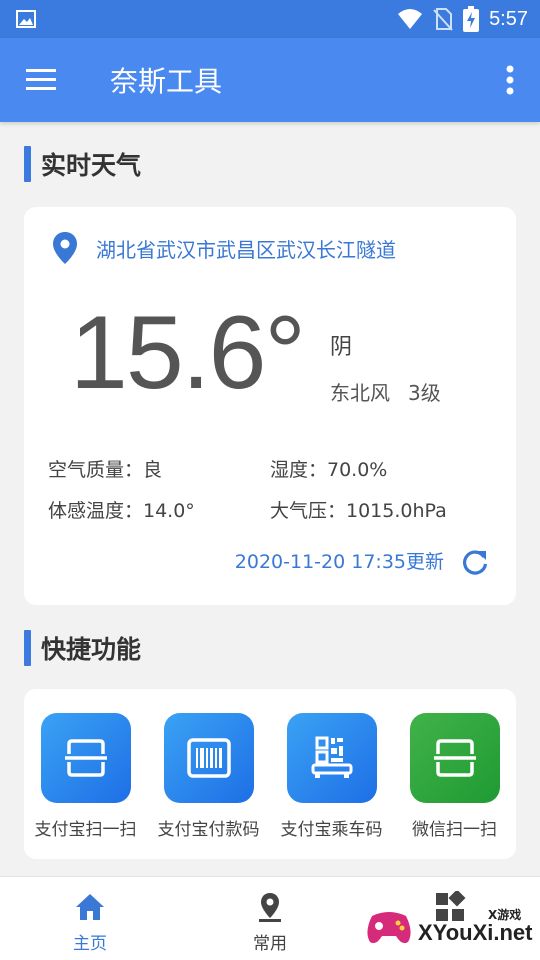 Image resolution: width=540 pixels, height=960 pixels. What do you see at coordinates (270, 944) in the screenshot?
I see `nav-label: 常用` at bounding box center [270, 944].